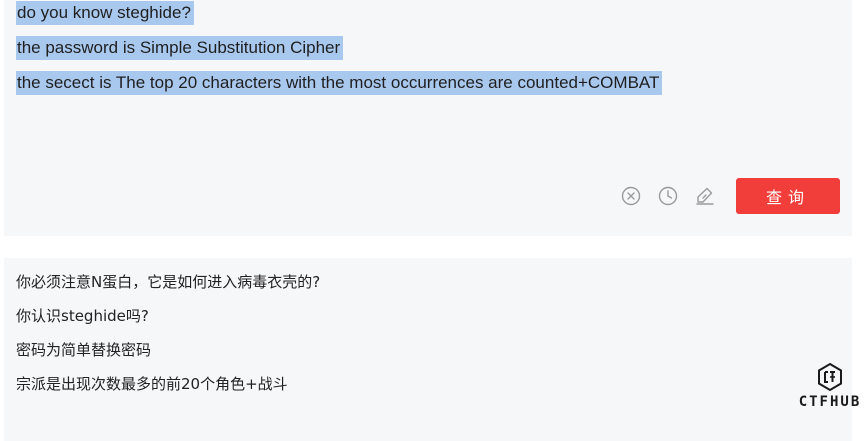  What do you see at coordinates (152, 384) in the screenshot?
I see `output-line: 宗派是出现次数最多的前20个角色+战斗` at bounding box center [152, 384].